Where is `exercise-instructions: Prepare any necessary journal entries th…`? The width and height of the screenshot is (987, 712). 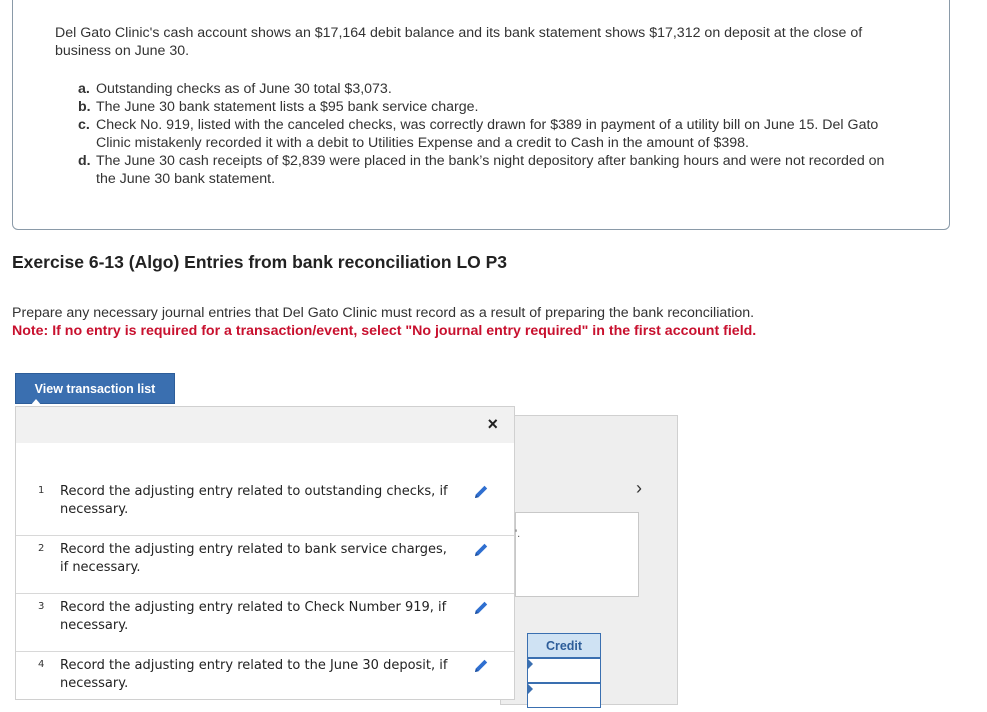
exercise-instructions: Prepare any necessary journal entries th… is located at coordinates (492, 322).